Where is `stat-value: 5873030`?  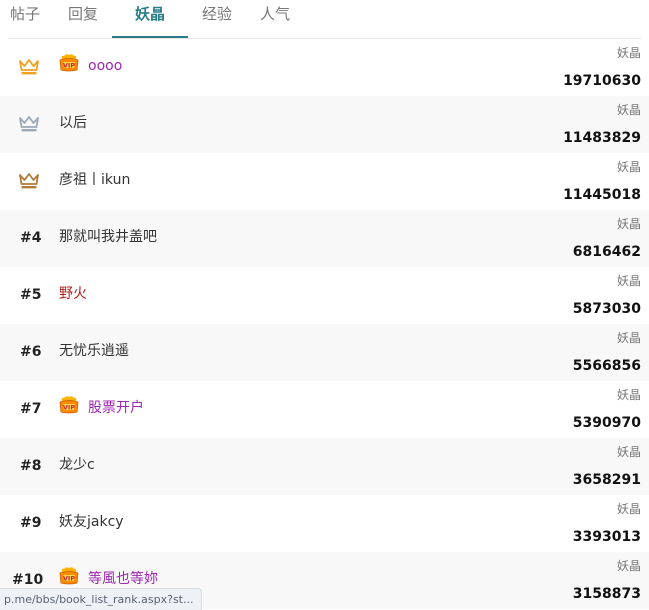
stat-value: 5873030 is located at coordinates (606, 309).